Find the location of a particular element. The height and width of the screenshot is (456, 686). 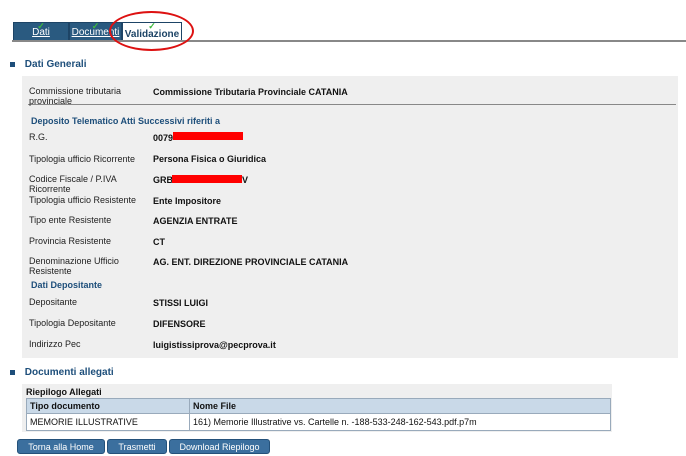

trasmetti-button: Trasmetti is located at coordinates (137, 446).